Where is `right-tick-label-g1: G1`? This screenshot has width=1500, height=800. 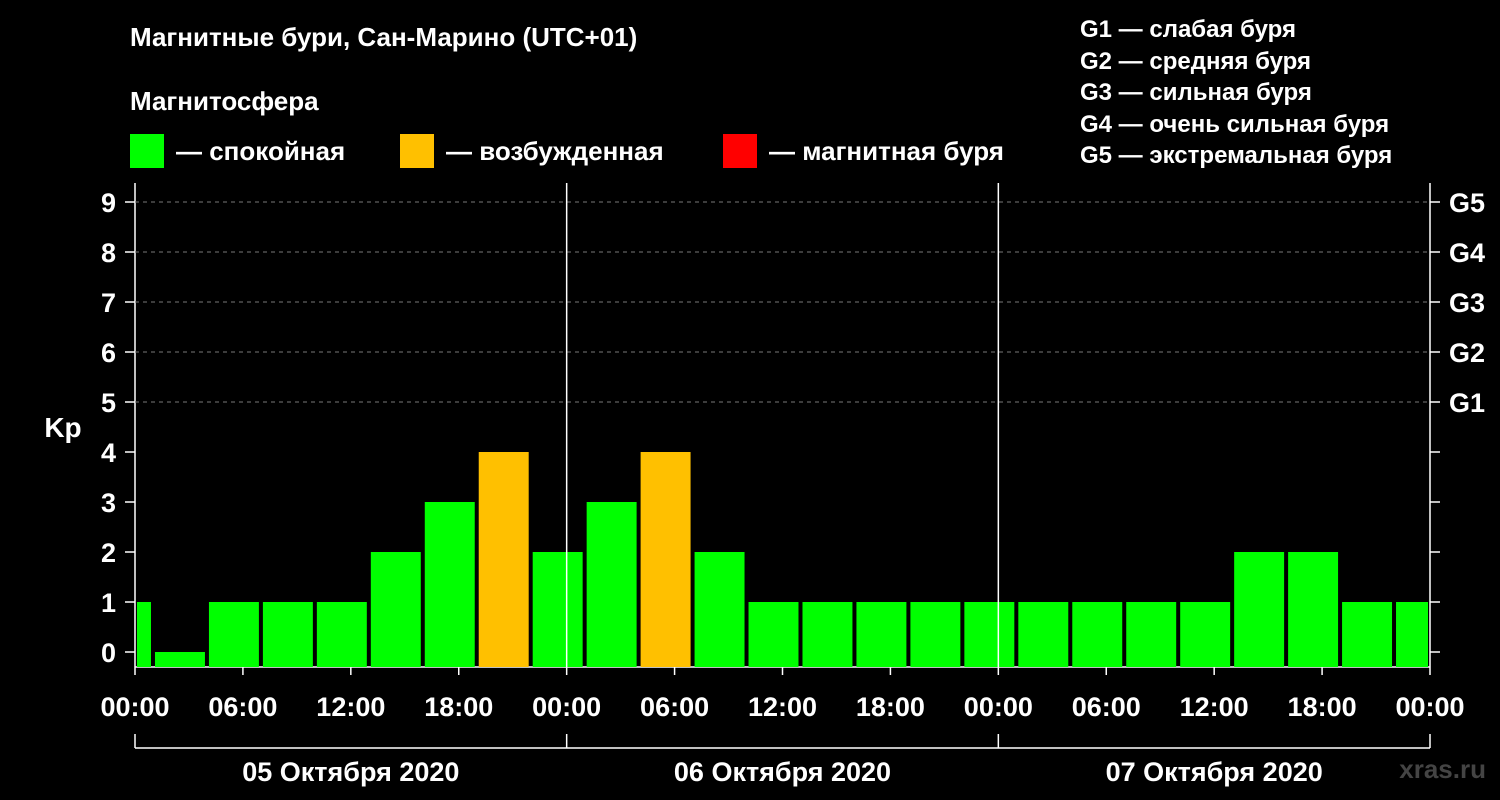
right-tick-label-g1: G1 is located at coordinates (1467, 403).